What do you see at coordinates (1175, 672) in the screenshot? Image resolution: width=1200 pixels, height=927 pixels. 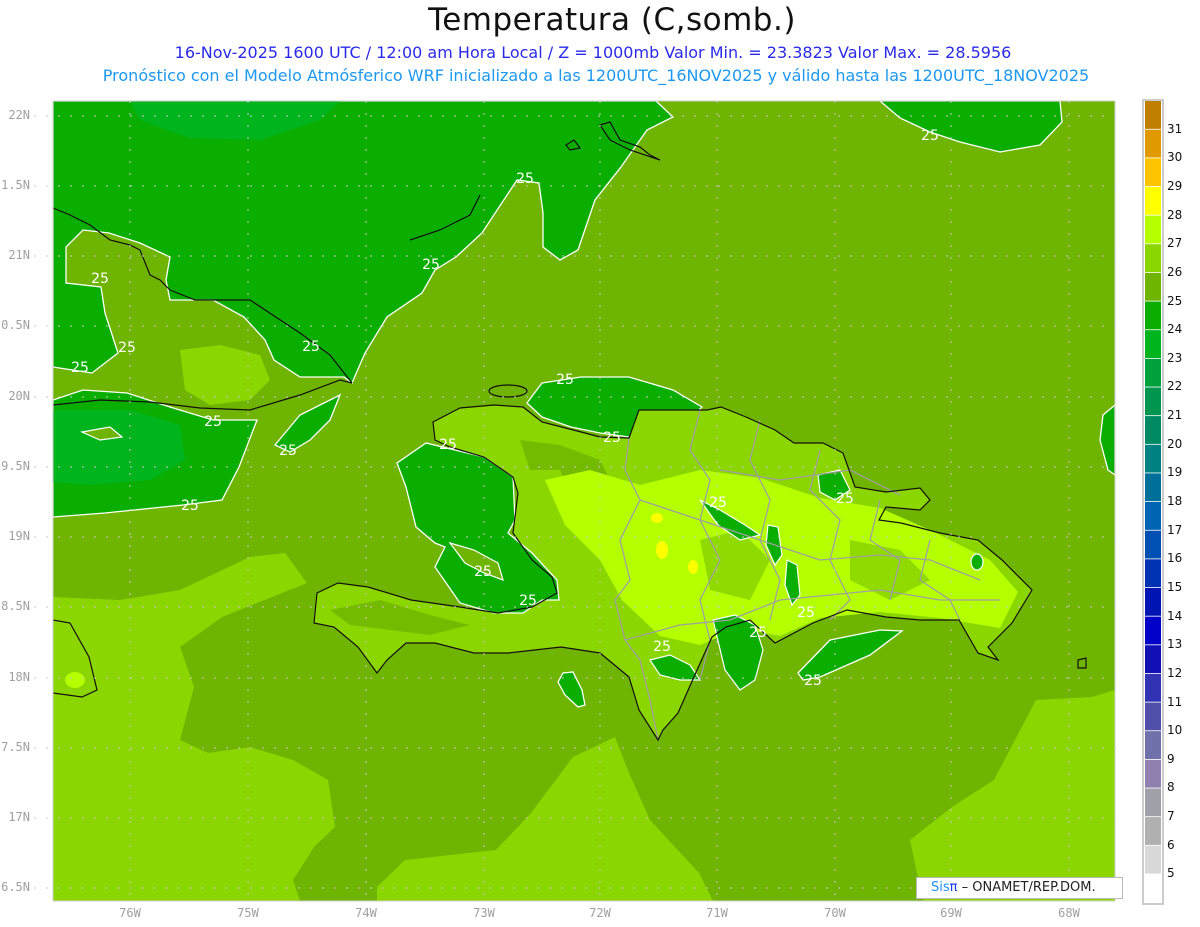 I see `colorbar-label: 12` at bounding box center [1175, 672].